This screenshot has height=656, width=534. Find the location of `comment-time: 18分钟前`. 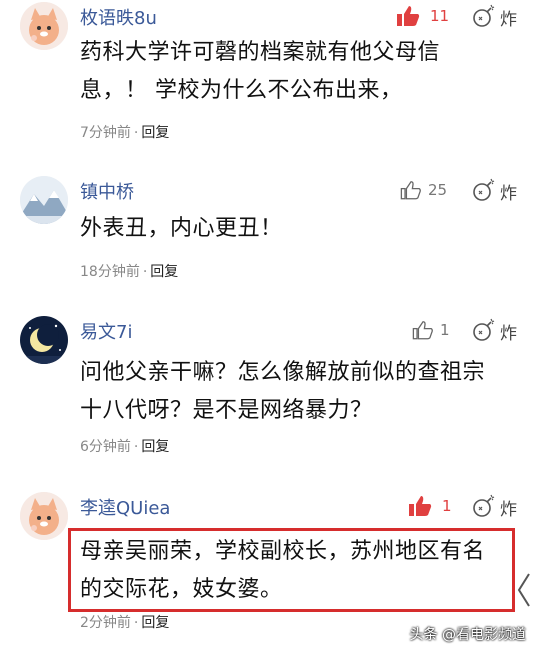

comment-time: 18分钟前 is located at coordinates (110, 272).